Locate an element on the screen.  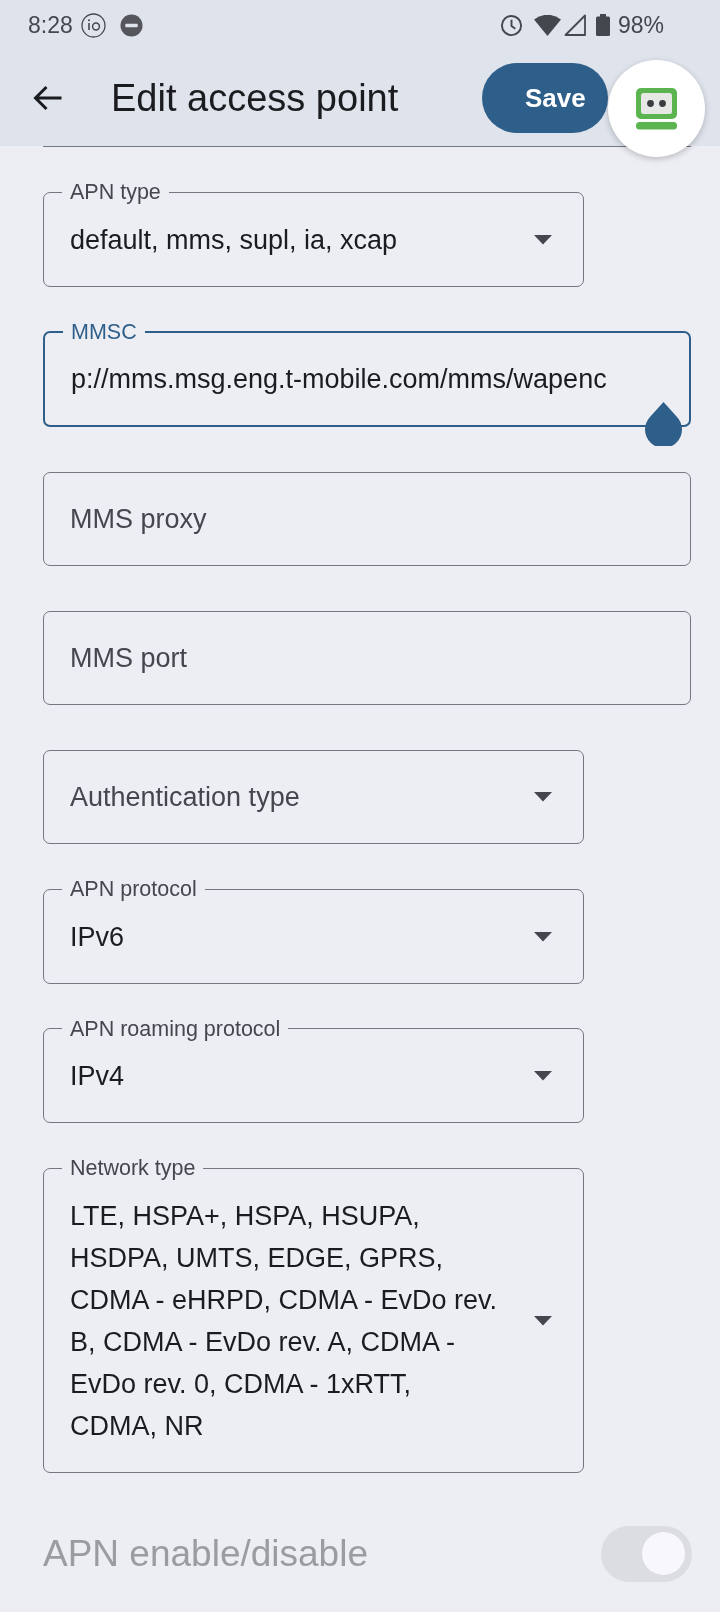
dropdown-field: APN type default, mms, supl, ia, xcap is located at coordinates (313, 234).